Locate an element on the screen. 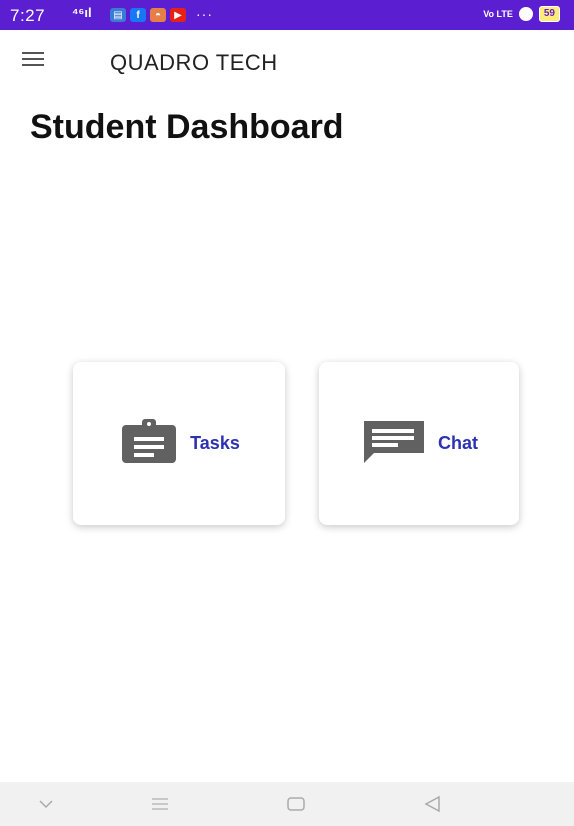 The image size is (574, 826). battery-icon: 59 is located at coordinates (549, 14).